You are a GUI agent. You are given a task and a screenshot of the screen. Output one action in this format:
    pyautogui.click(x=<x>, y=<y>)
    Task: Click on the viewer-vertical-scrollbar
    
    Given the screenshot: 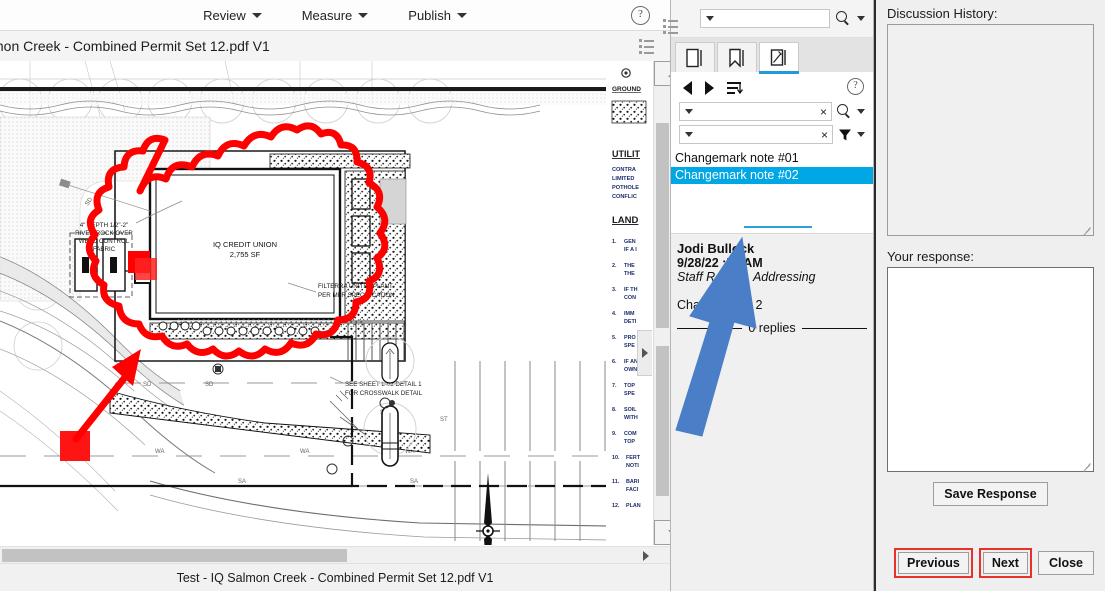 What is the action you would take?
    pyautogui.click(x=661, y=303)
    